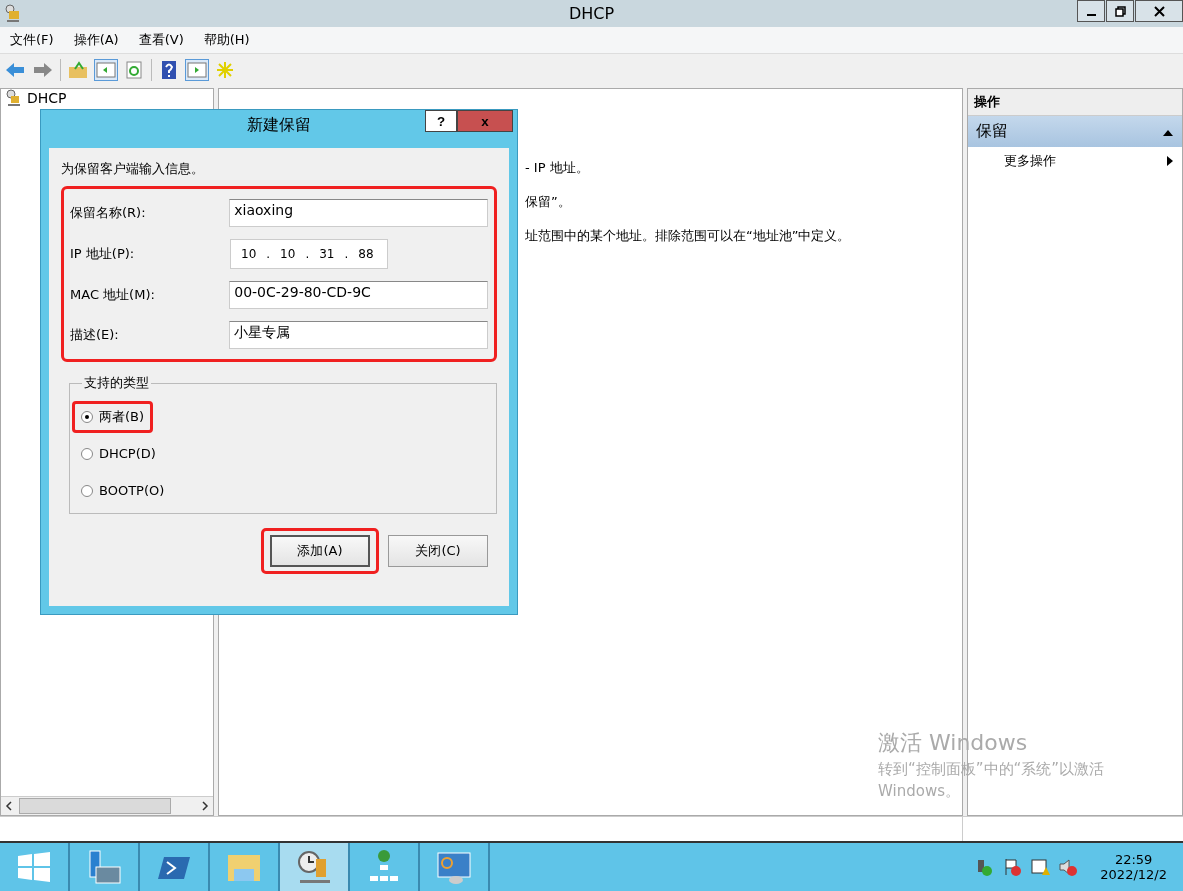  Describe the element at coordinates (1075, 102) in the screenshot. I see `actions-header: 操作` at that location.